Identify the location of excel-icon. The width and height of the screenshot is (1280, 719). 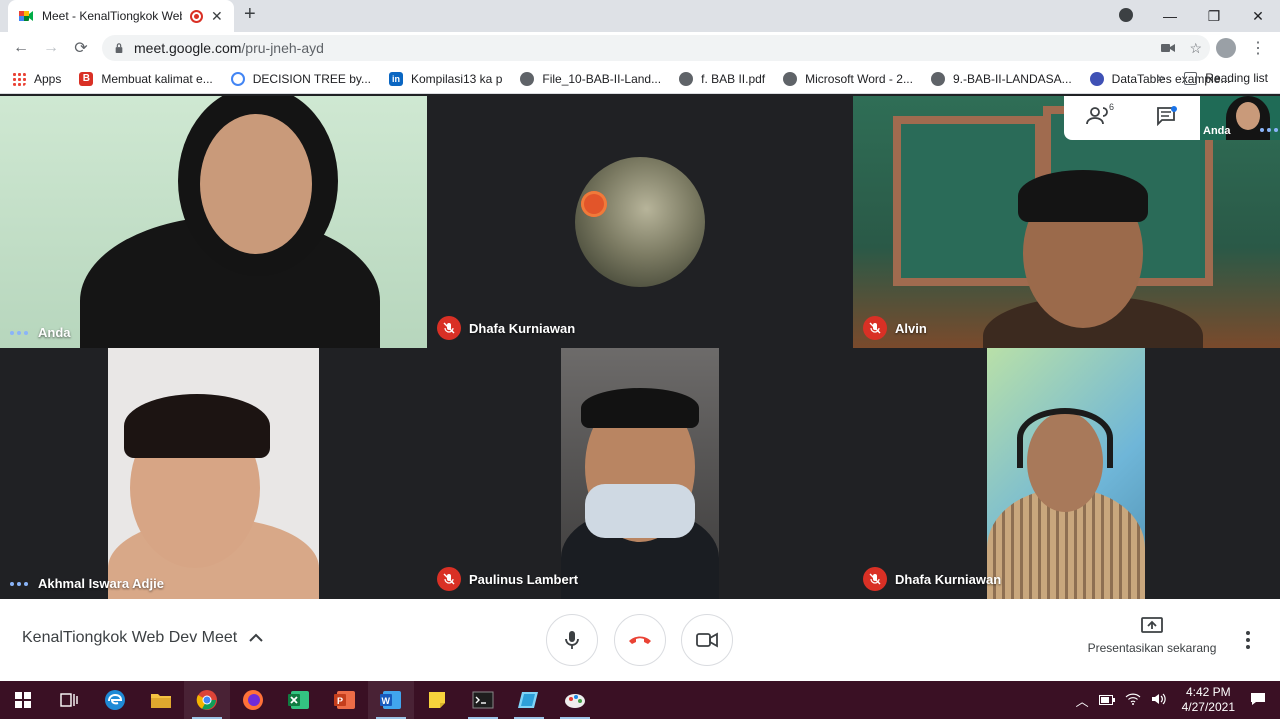
(299, 700).